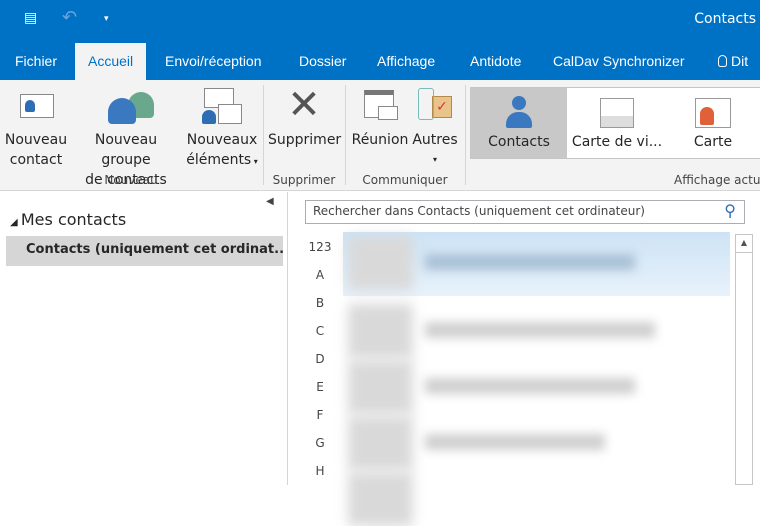  I want to click on meeting-button: Réunion, so click(380, 118).